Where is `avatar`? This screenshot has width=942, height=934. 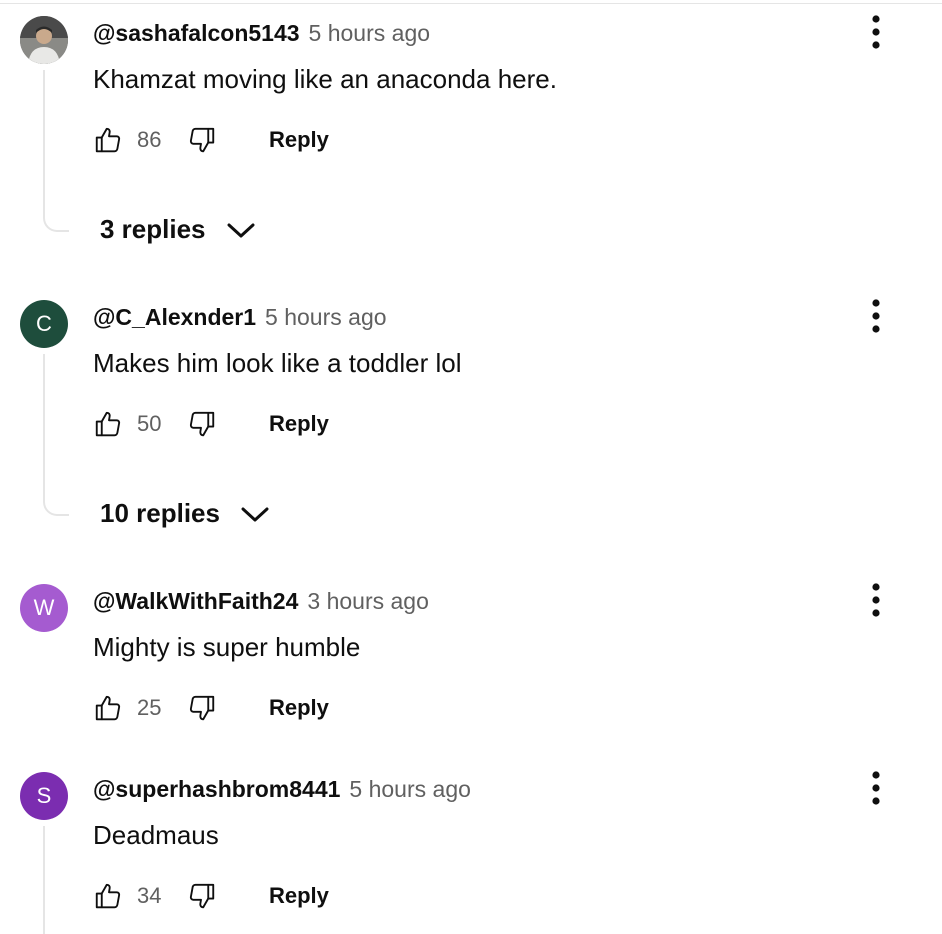
avatar is located at coordinates (44, 40).